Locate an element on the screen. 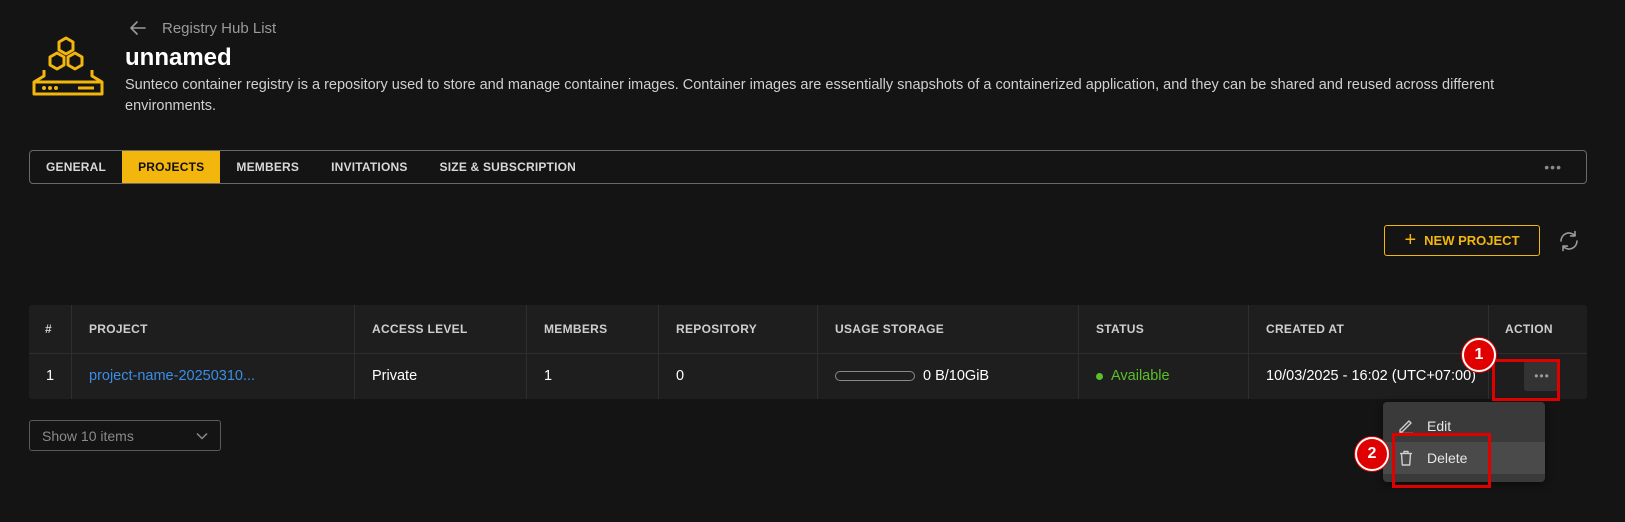  column-header-project: PROJECT is located at coordinates (212, 329).